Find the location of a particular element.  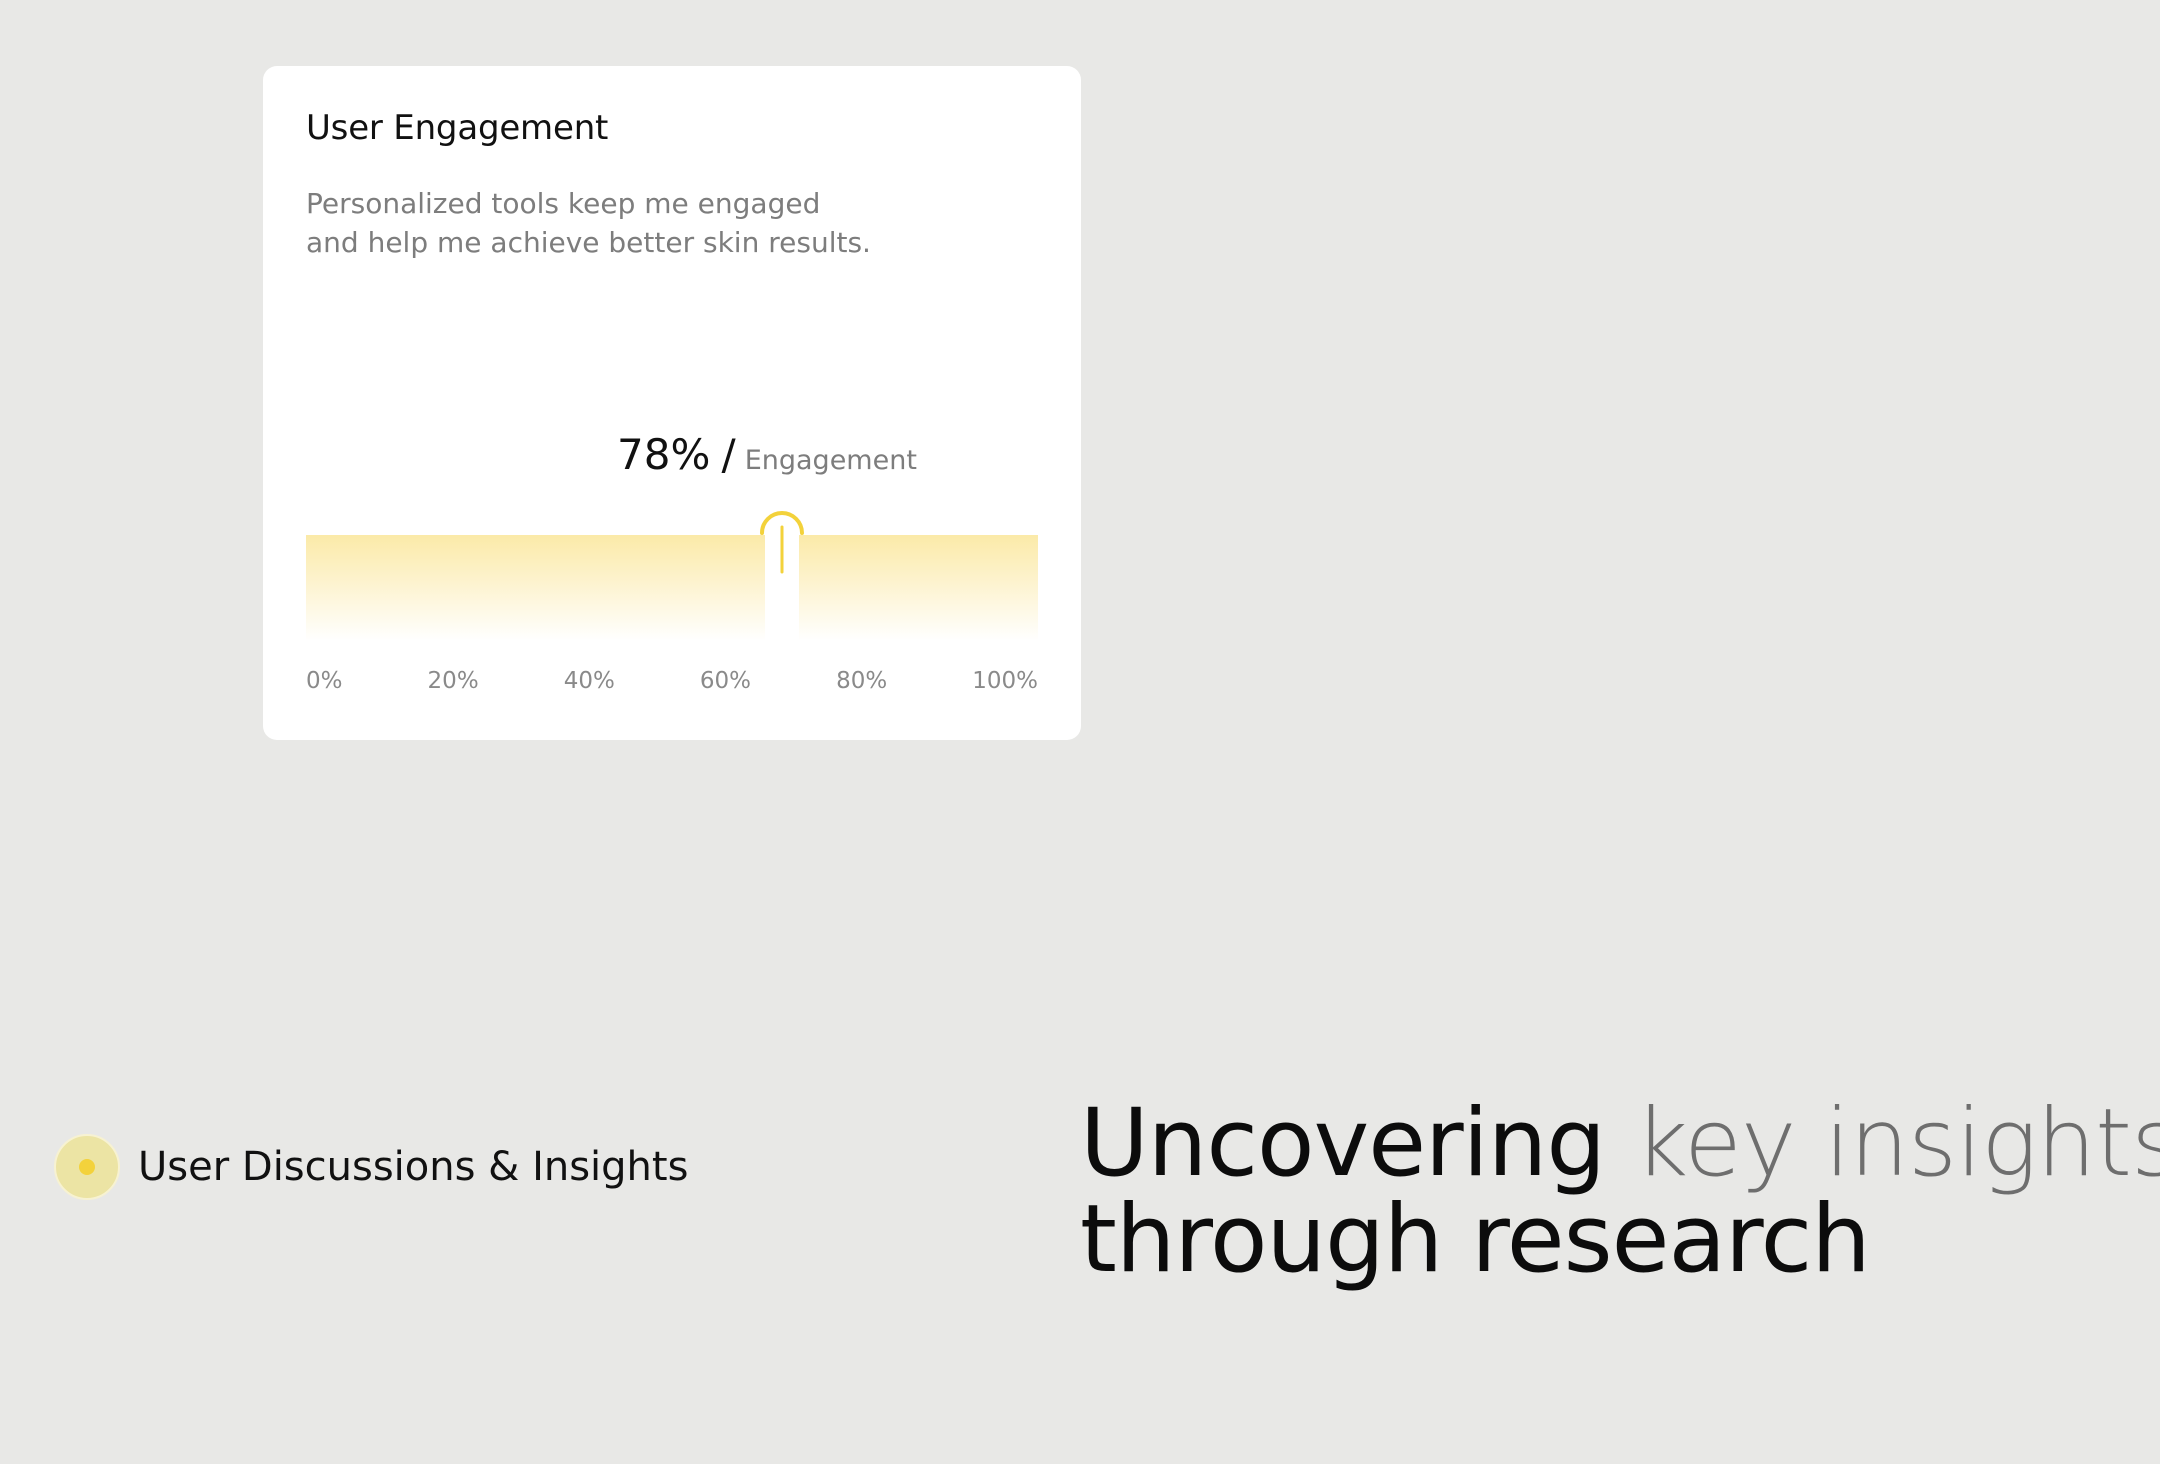

tick-label: 40% is located at coordinates (589, 681).